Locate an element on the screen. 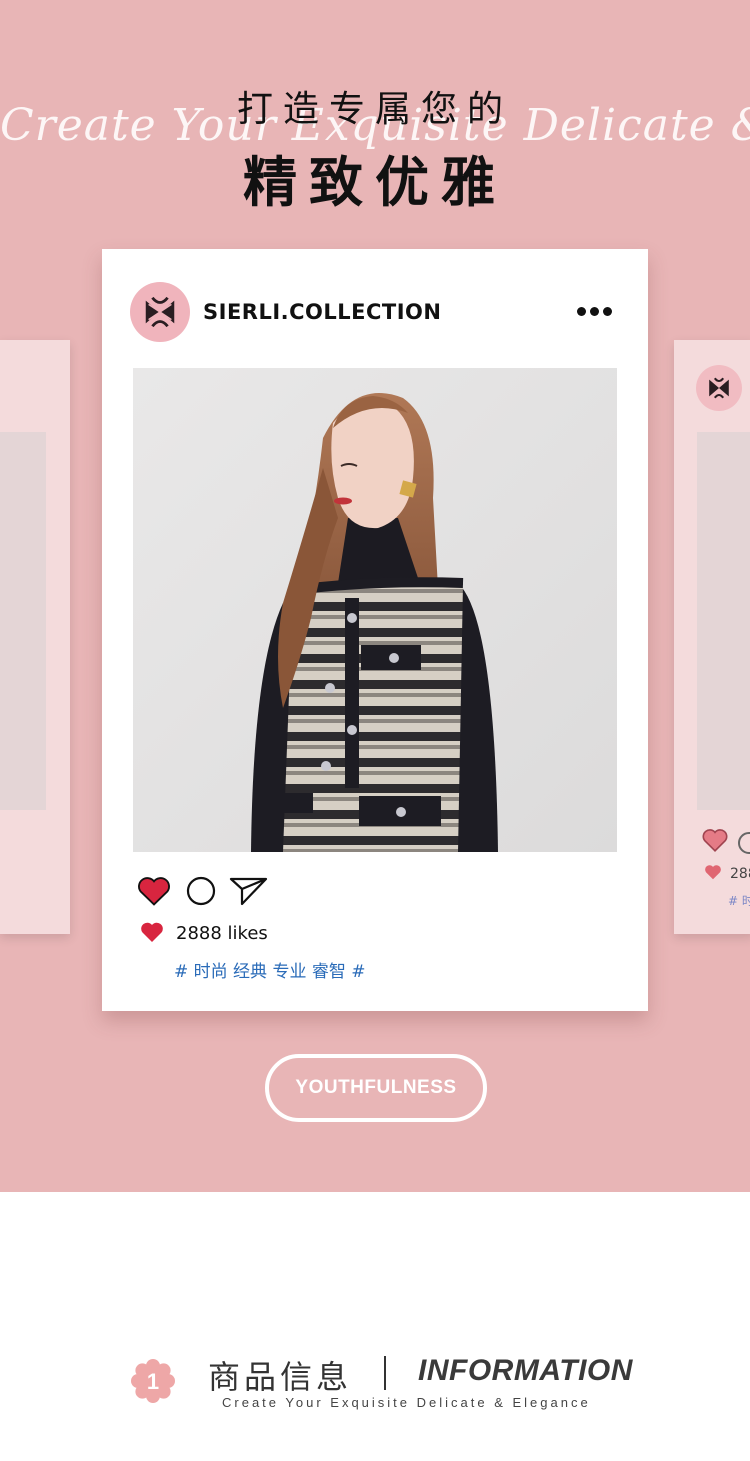 This screenshot has height=1461, width=750. post-actions is located at coordinates (207, 893).